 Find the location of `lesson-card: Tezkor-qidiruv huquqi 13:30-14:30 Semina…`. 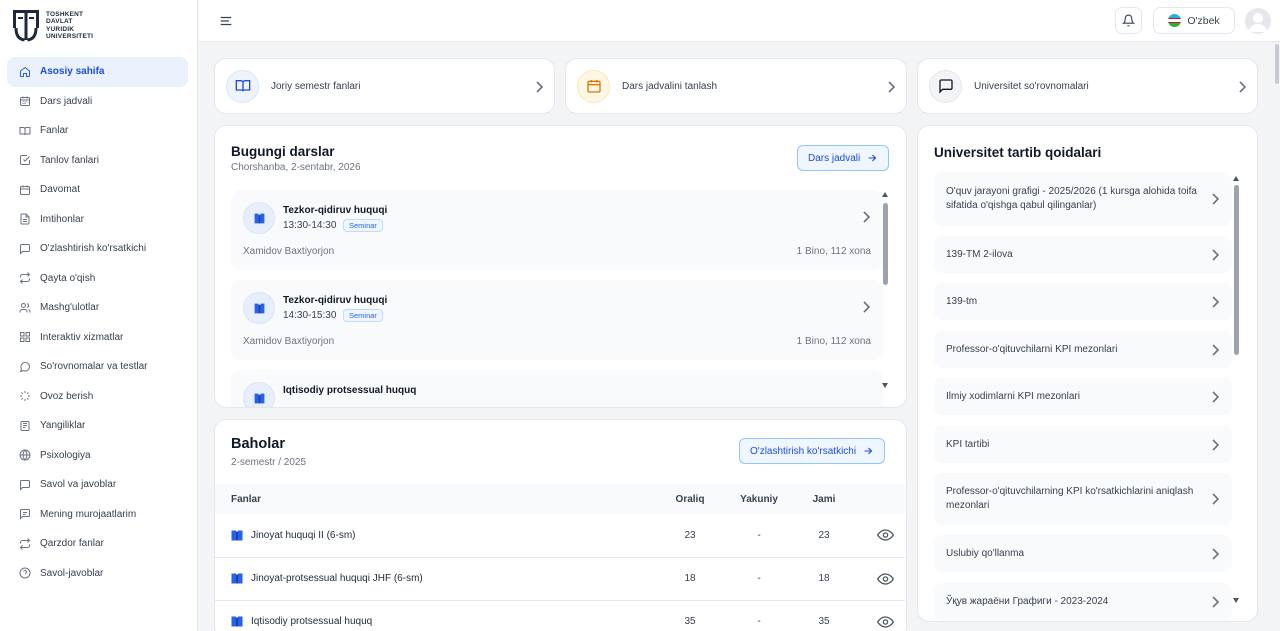

lesson-card: Tezkor-qidiruv huquqi 13:30-14:30 Semina… is located at coordinates (557, 230).